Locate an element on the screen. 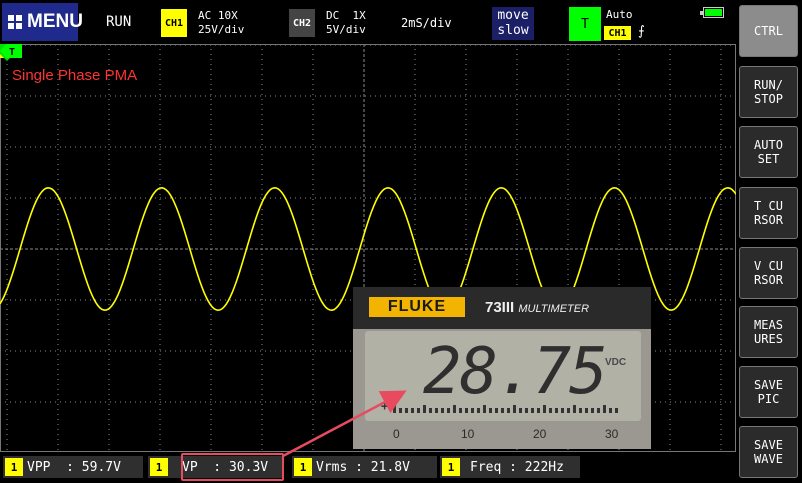 This screenshot has width=802, height=483. menu-label: MENU is located at coordinates (55, 21).